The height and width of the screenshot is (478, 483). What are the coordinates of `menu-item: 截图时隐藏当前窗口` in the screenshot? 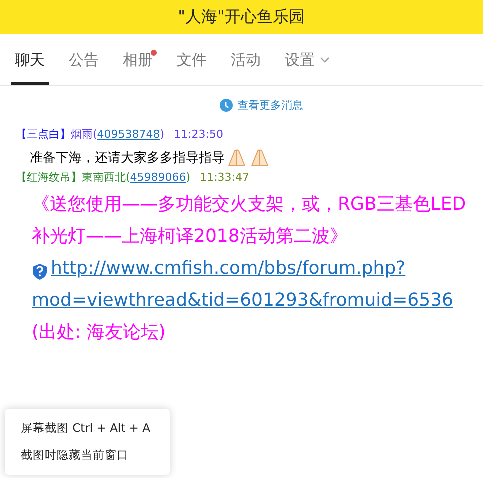 It's located at (87, 455).